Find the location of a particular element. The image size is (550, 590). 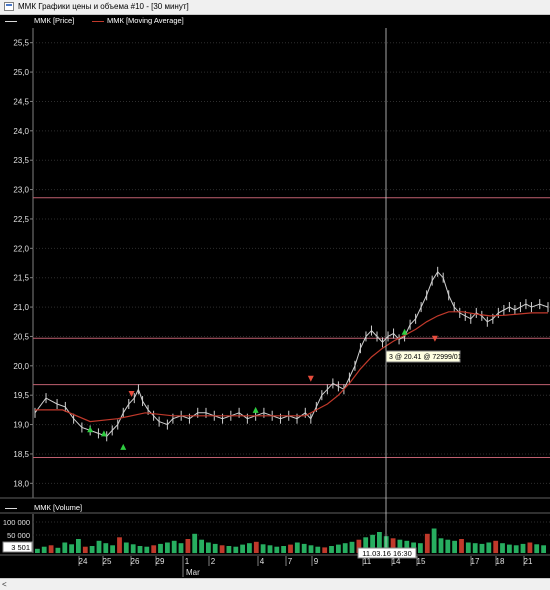

y-tick-label: 22,0 is located at coordinates (21, 248).